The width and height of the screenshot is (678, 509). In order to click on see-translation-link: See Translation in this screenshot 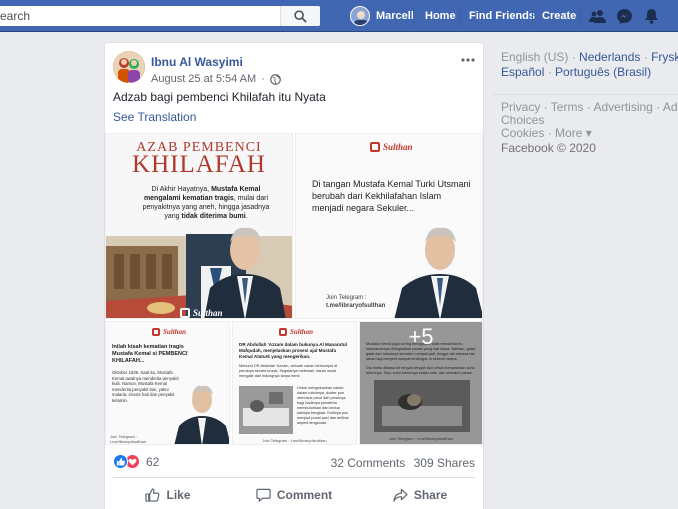, I will do `click(154, 117)`.